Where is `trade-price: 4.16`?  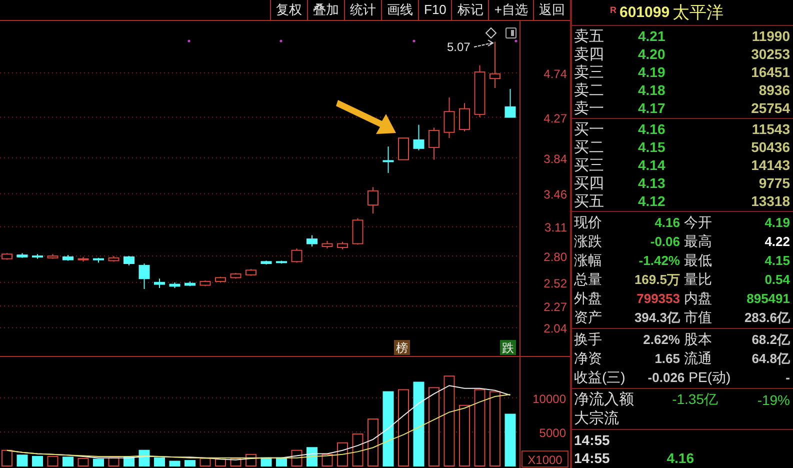 trade-price: 4.16 is located at coordinates (680, 458).